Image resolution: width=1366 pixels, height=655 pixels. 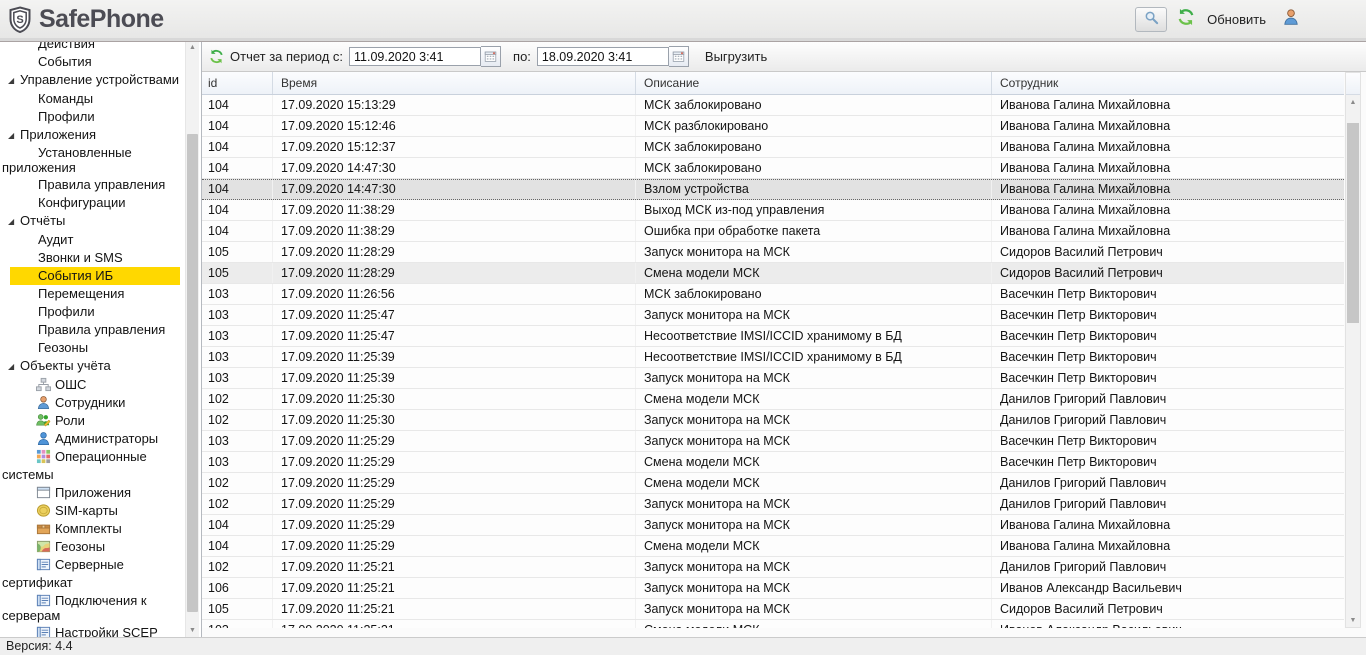 I want to click on status-bar: Версия: 4.4, so click(x=683, y=646).